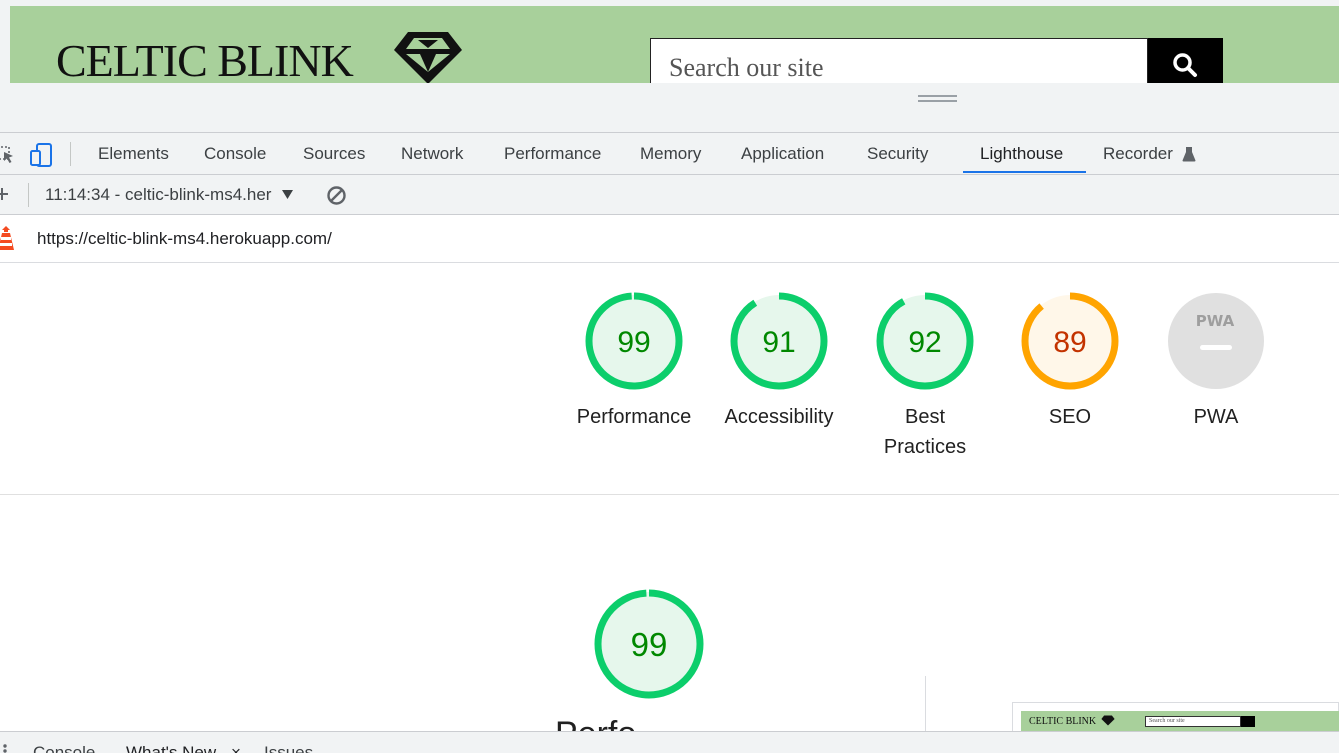  What do you see at coordinates (1021, 154) in the screenshot?
I see `tab-lighthouse: Lighthouse` at bounding box center [1021, 154].